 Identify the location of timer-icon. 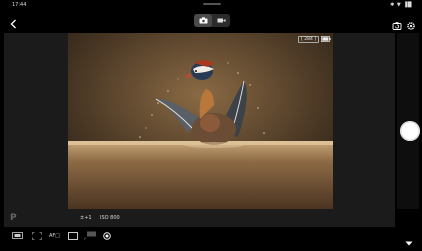
(107, 235).